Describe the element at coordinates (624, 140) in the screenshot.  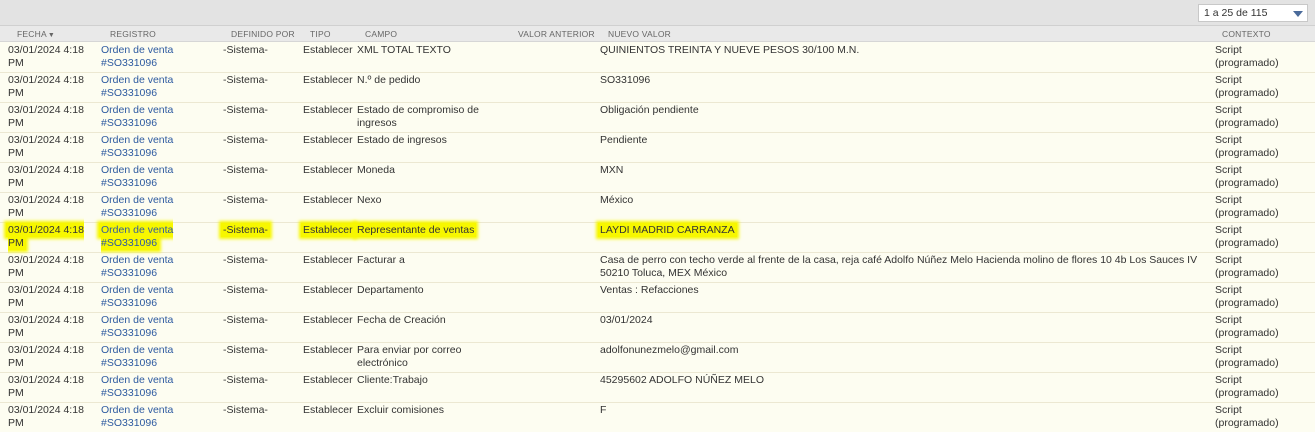
I see `cell-nuevo-valor: Pendiente` at that location.